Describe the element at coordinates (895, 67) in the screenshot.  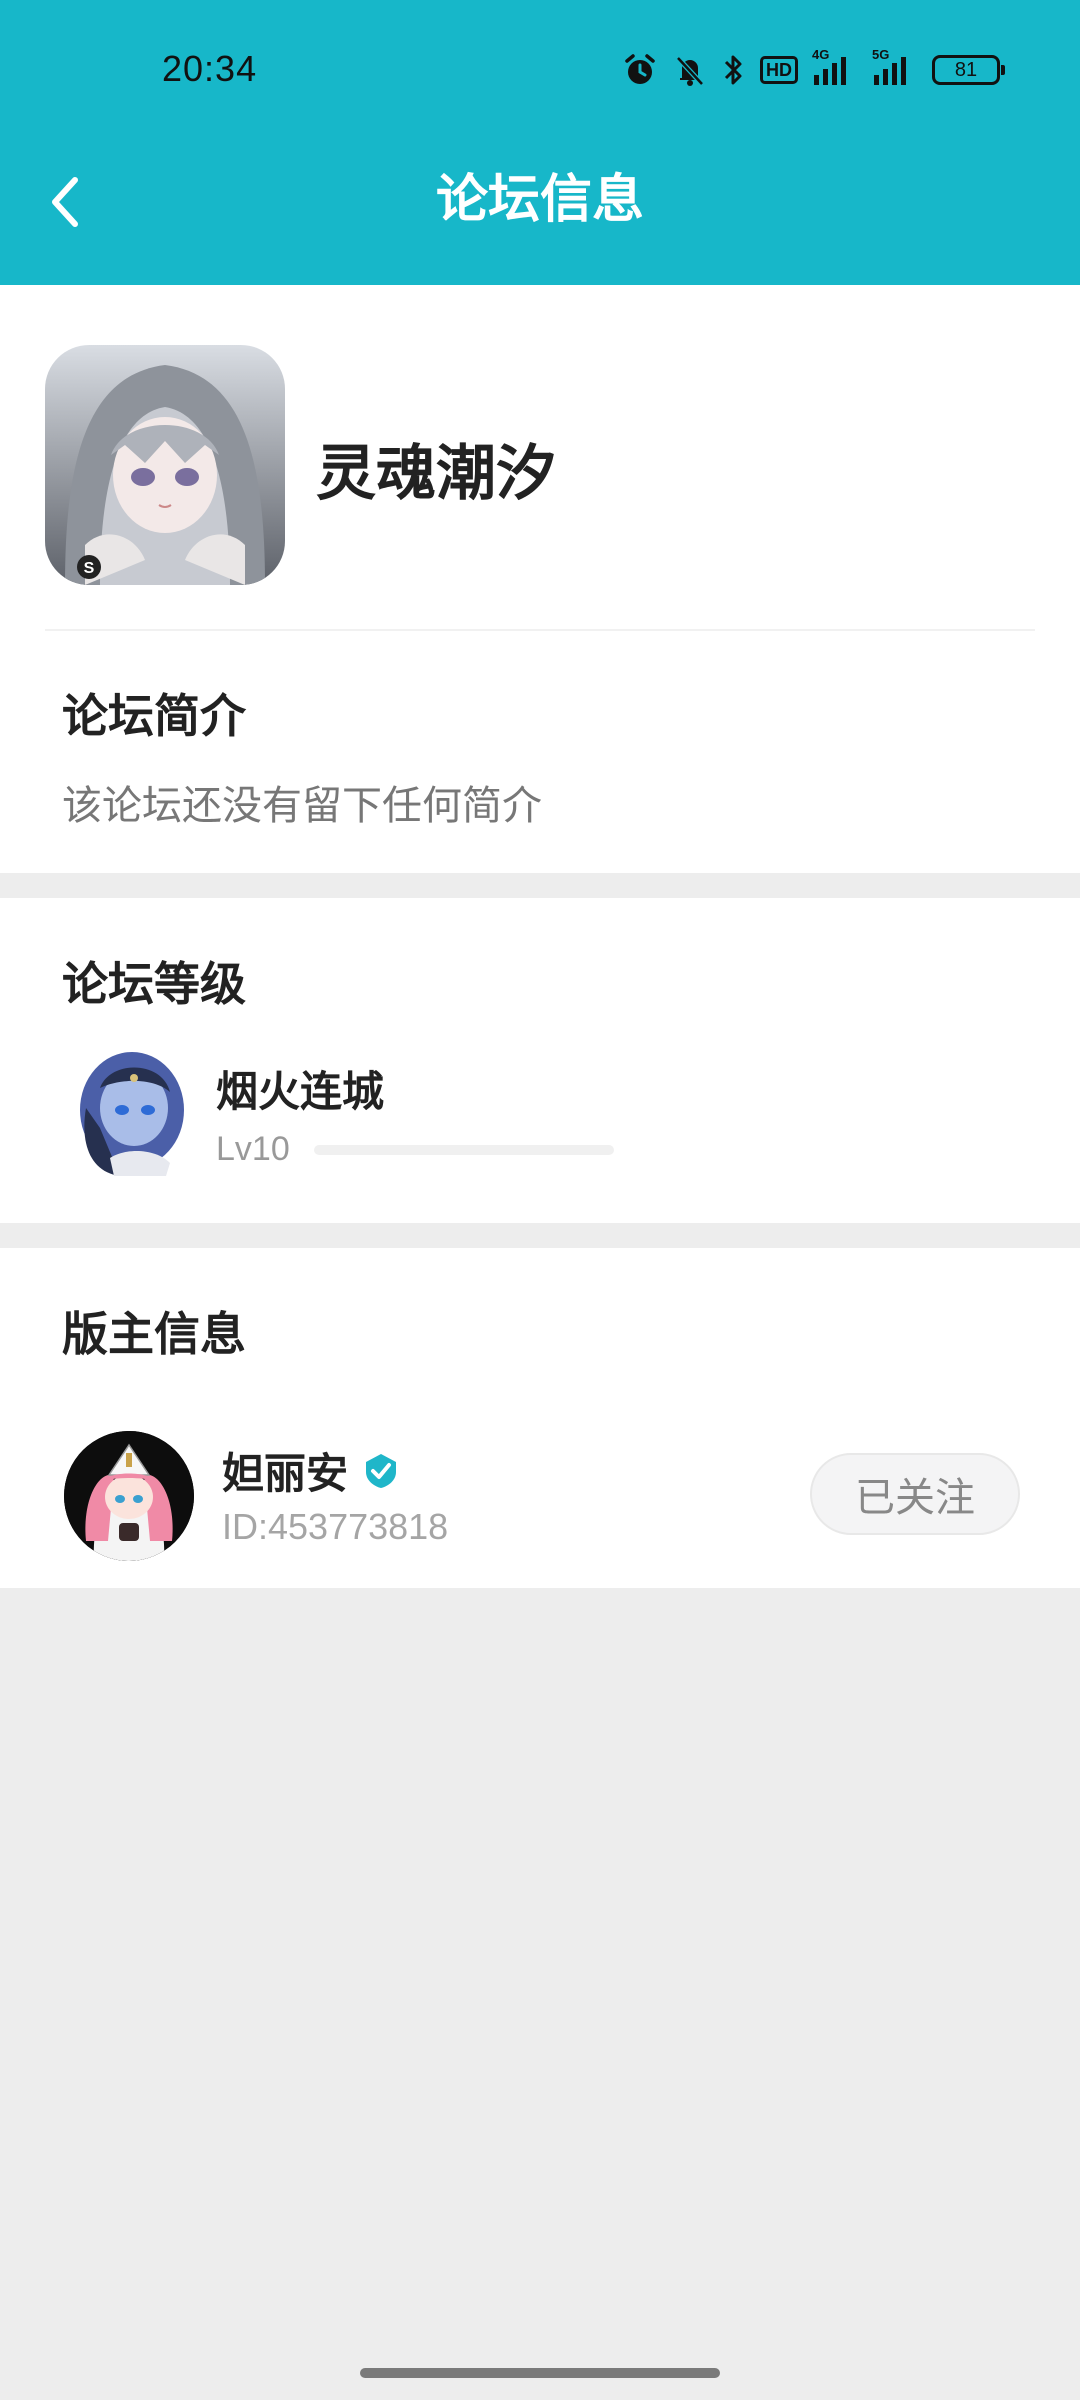
I see `signal-5g-icon: 5G` at that location.